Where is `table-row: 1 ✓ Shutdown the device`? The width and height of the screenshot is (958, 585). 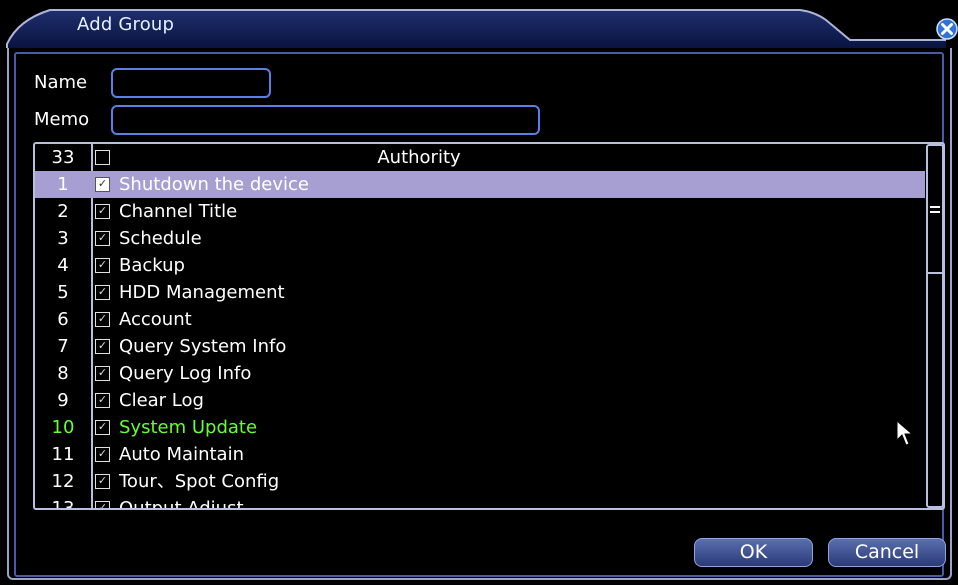
table-row: 1 ✓ Shutdown the device is located at coordinates (480, 184).